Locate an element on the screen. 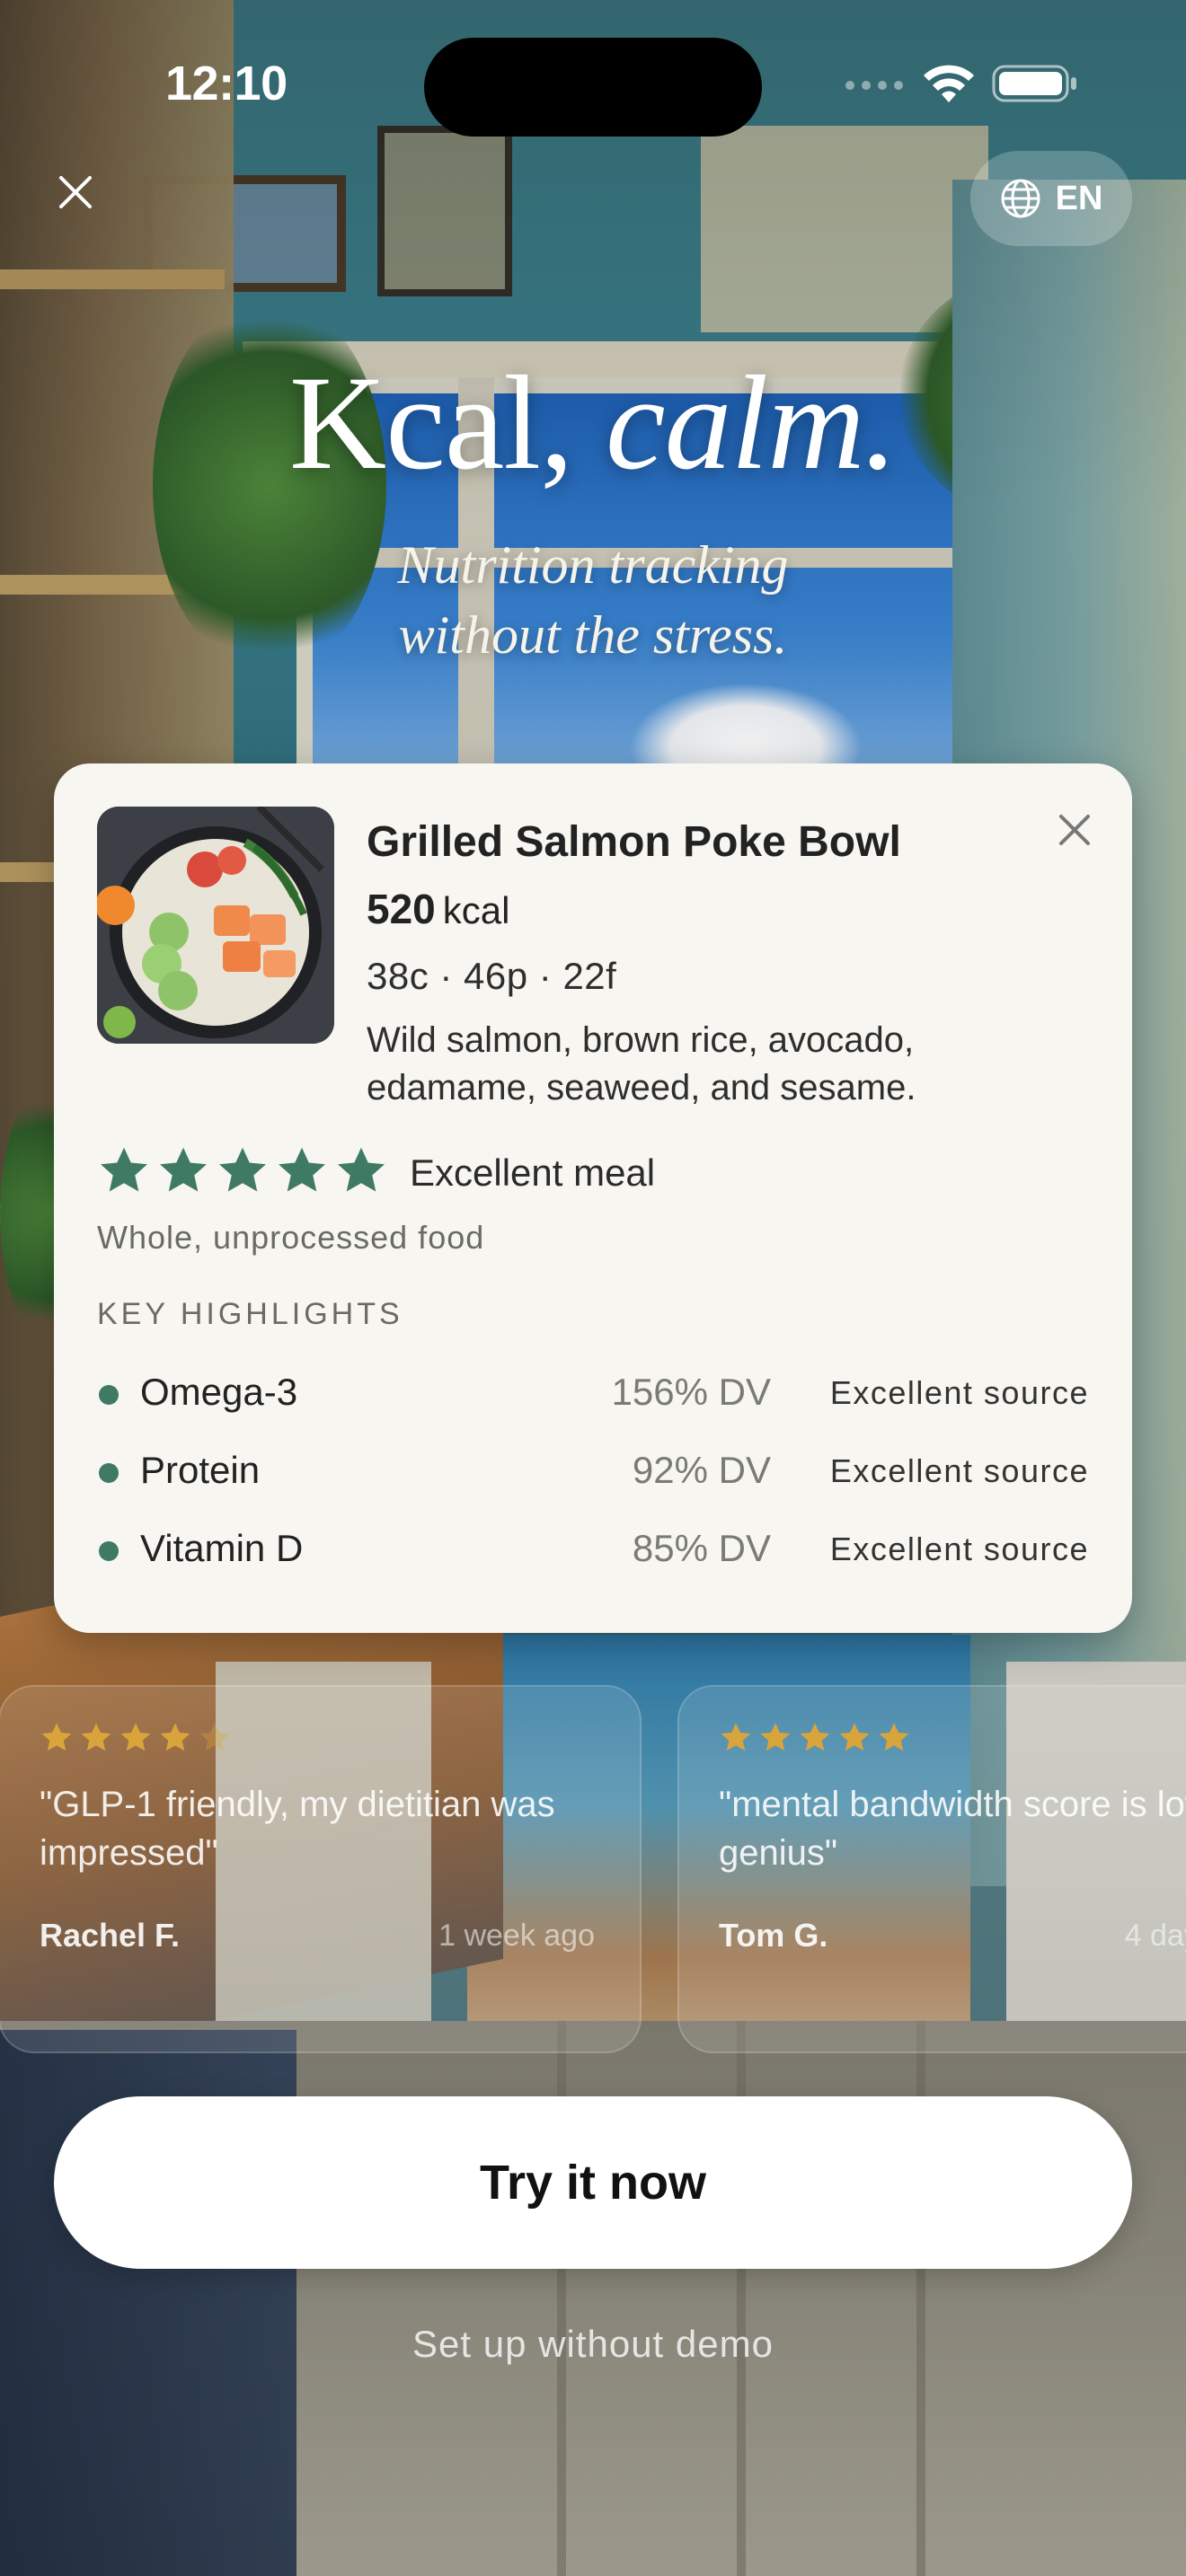 The height and width of the screenshot is (2576, 1186). highlight-row: Protein 92% DV Excellent source is located at coordinates (593, 1472).